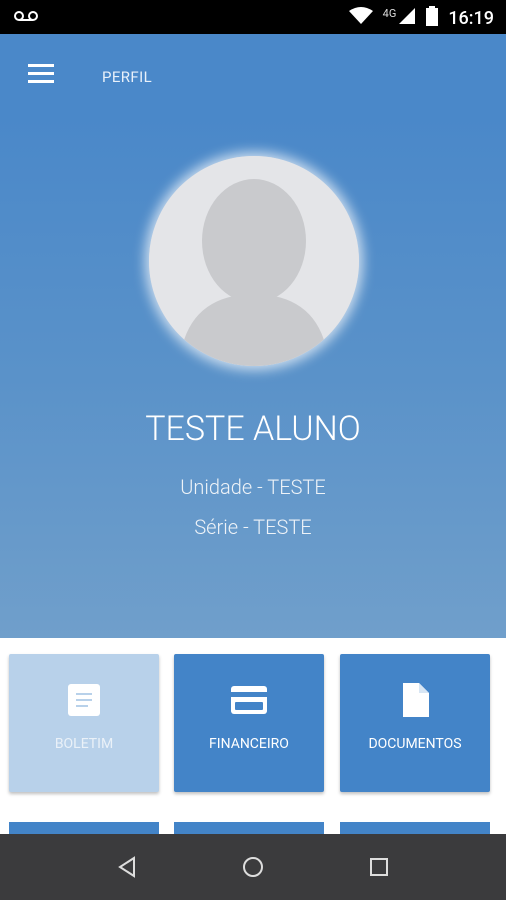 This screenshot has width=506, height=900. What do you see at coordinates (253, 527) in the screenshot?
I see `student-series: Série - TESTE` at bounding box center [253, 527].